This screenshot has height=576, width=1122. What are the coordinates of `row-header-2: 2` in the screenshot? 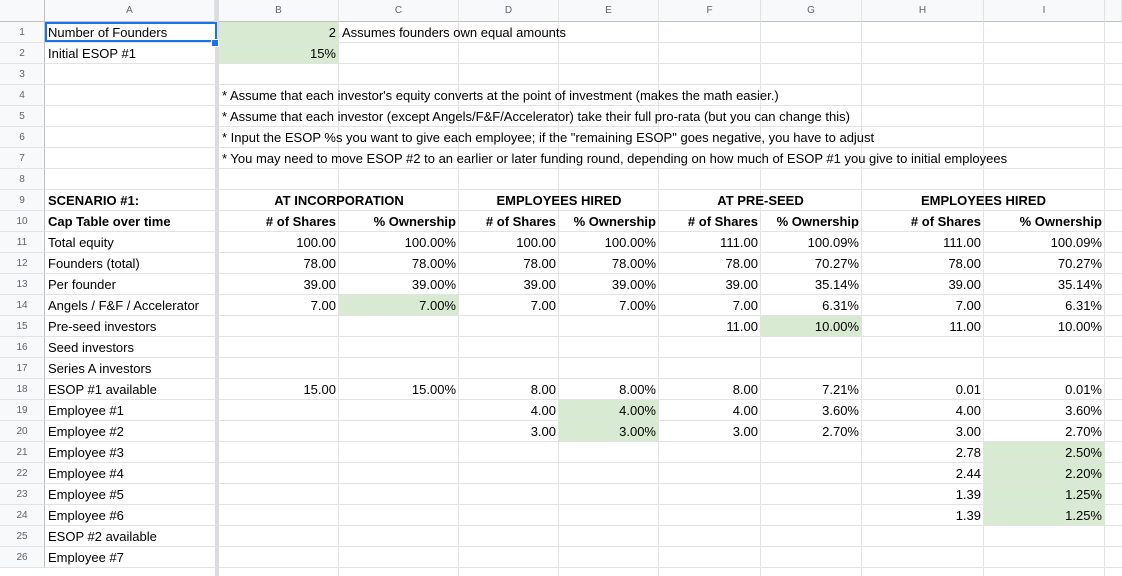 It's located at (22, 53).